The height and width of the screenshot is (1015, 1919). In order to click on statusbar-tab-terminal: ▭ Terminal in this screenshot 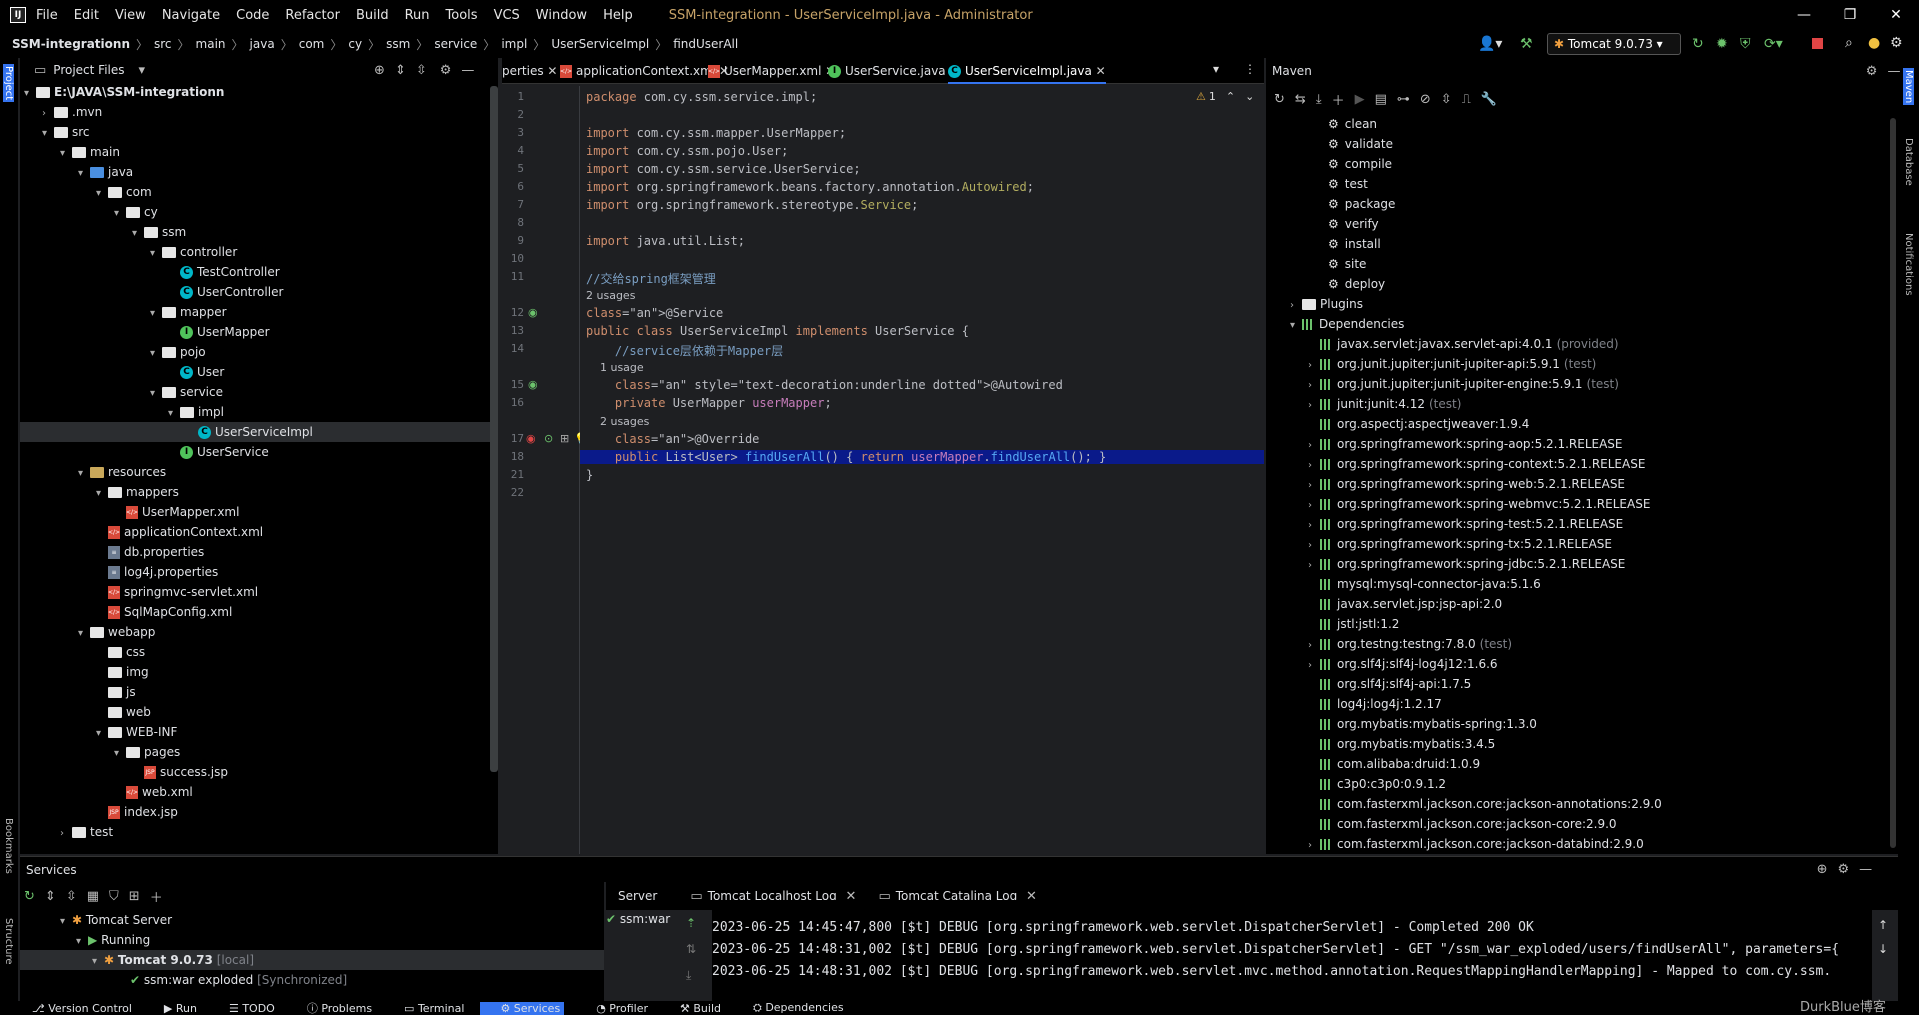, I will do `click(426, 1008)`.